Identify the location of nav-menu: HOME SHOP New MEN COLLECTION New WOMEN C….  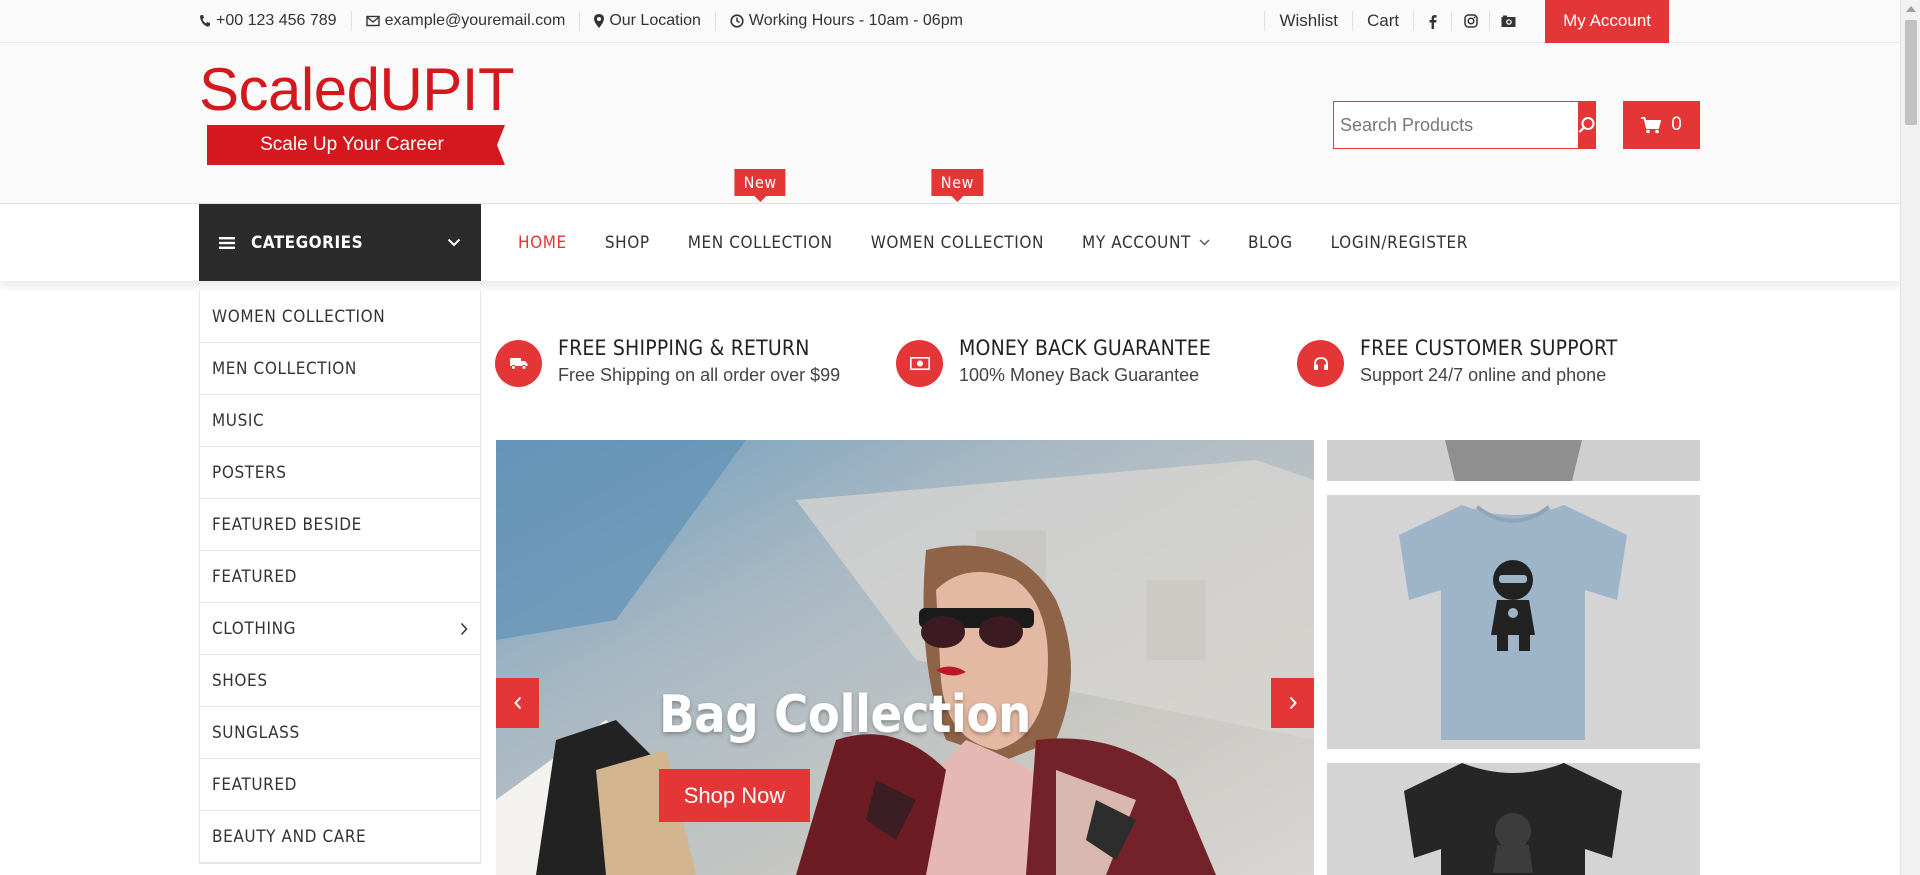
(1012, 224).